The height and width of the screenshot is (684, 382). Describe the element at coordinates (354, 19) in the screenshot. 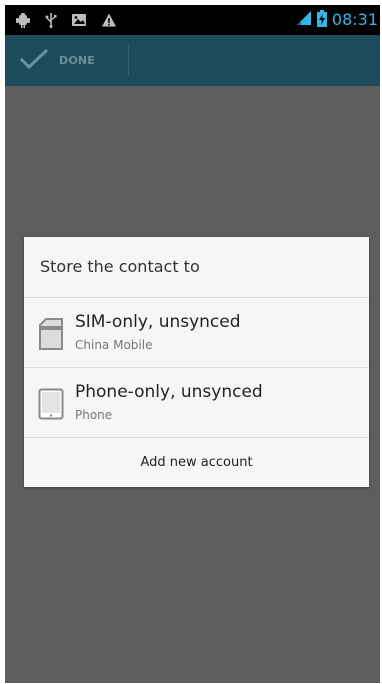

I see `clock: 08:31` at that location.